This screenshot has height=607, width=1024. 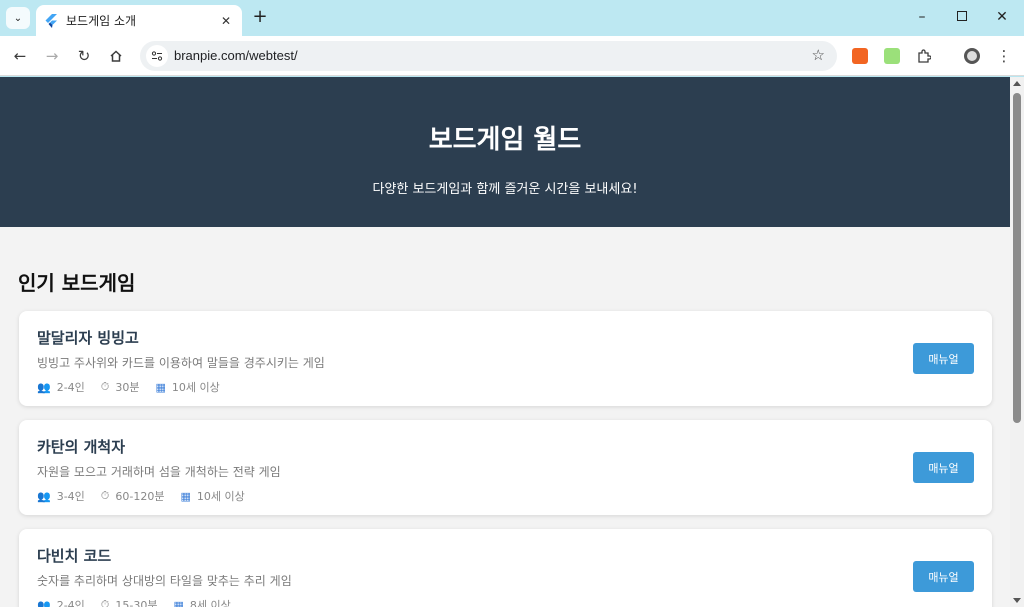 What do you see at coordinates (139, 20) in the screenshot?
I see `browser-tab: 보드게임 소개 ✕` at bounding box center [139, 20].